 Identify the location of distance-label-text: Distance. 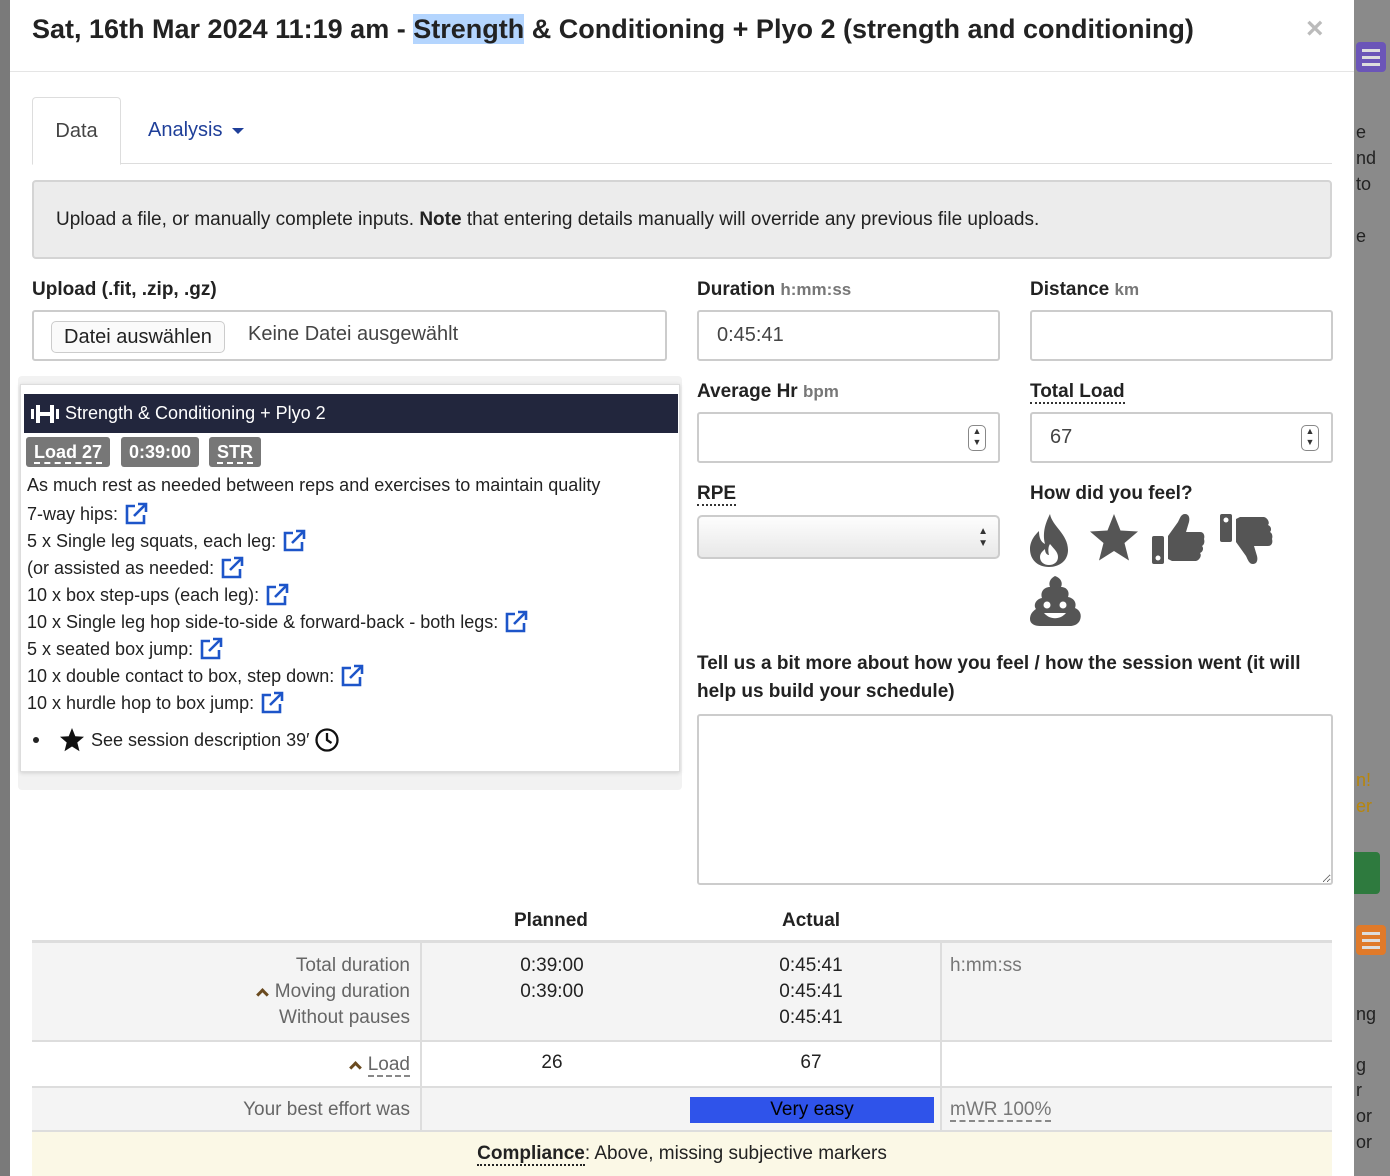
(1070, 289).